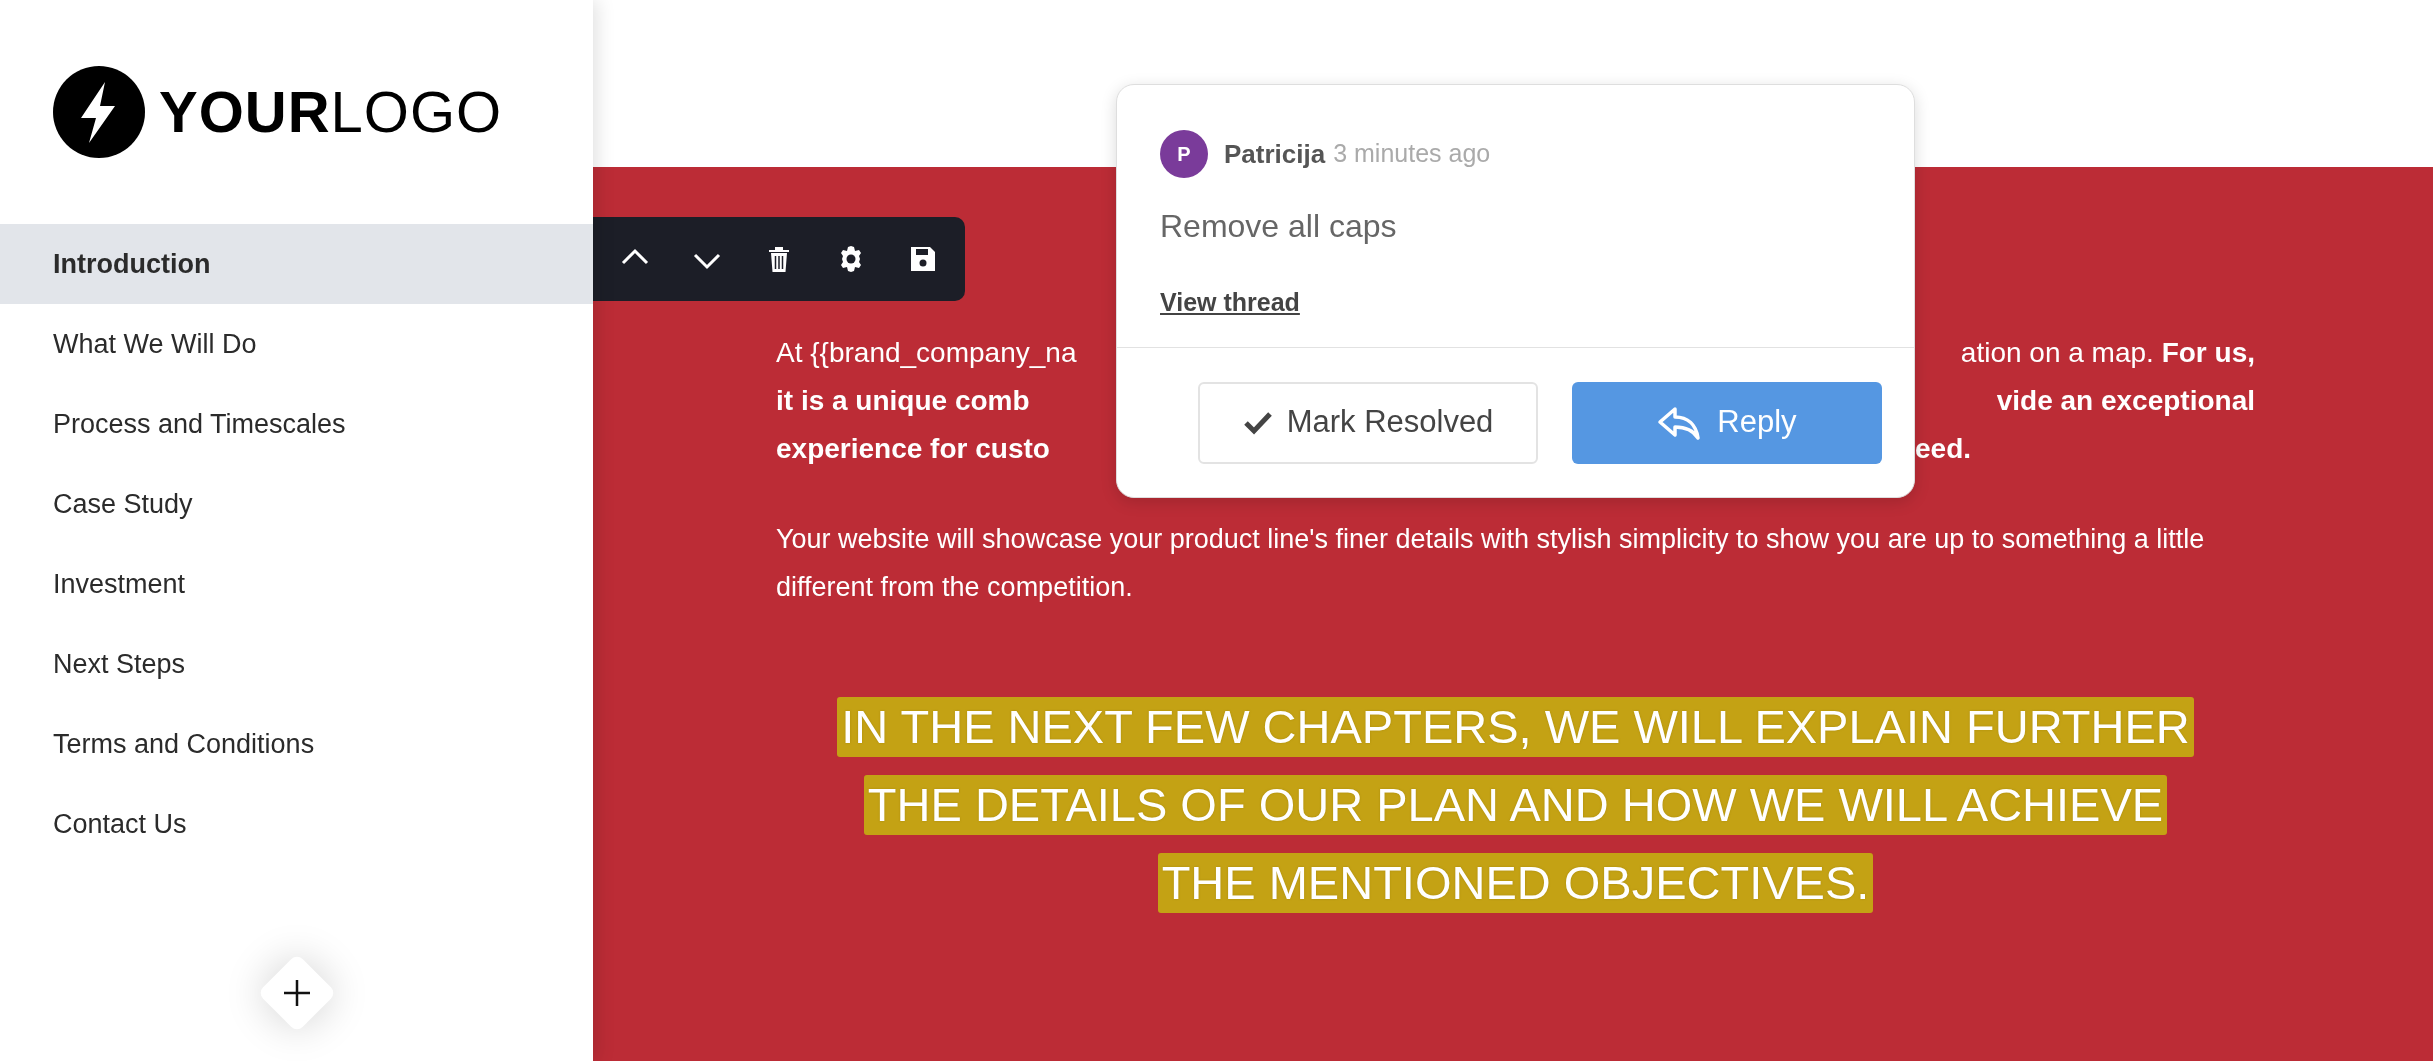 This screenshot has height=1061, width=2433. What do you see at coordinates (913, 449) in the screenshot?
I see `paragraph-fragment: experience for custo` at bounding box center [913, 449].